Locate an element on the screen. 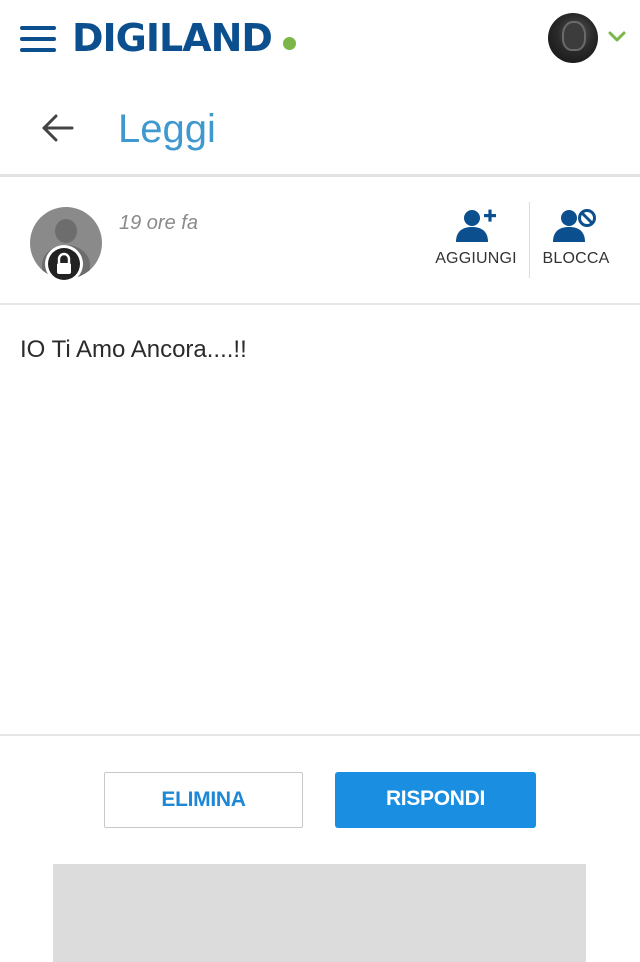  add-user-icon is located at coordinates (476, 225).